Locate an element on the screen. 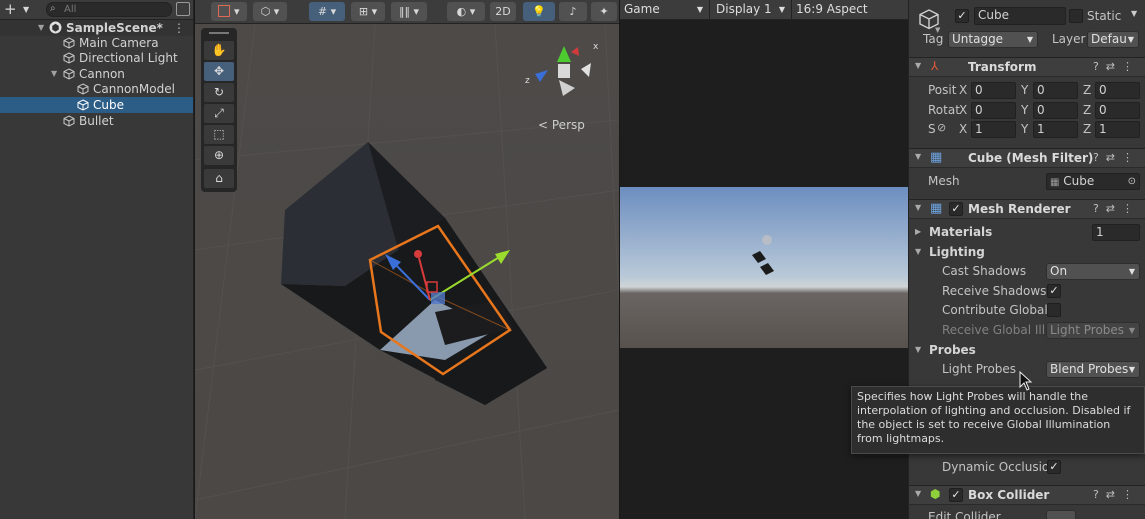  game-view-dropdown: Game ▼ is located at coordinates (664, 10).